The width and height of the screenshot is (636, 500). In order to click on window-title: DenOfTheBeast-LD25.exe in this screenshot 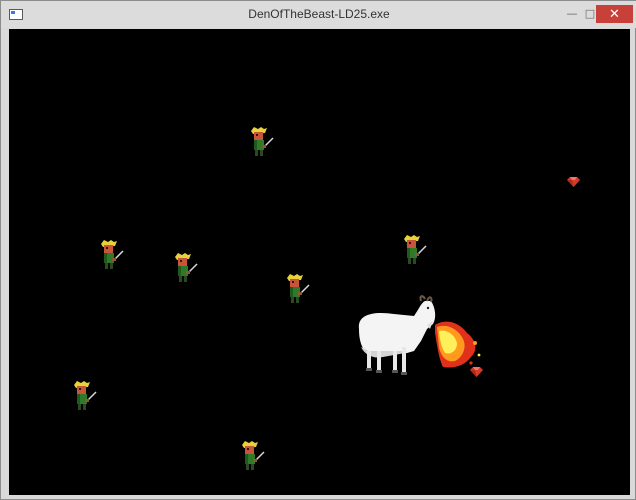, I will do `click(319, 14)`.